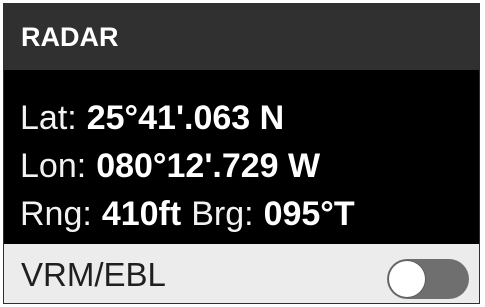  What do you see at coordinates (93, 274) in the screenshot?
I see `vrm-ebl-label: VRM/EBL` at bounding box center [93, 274].